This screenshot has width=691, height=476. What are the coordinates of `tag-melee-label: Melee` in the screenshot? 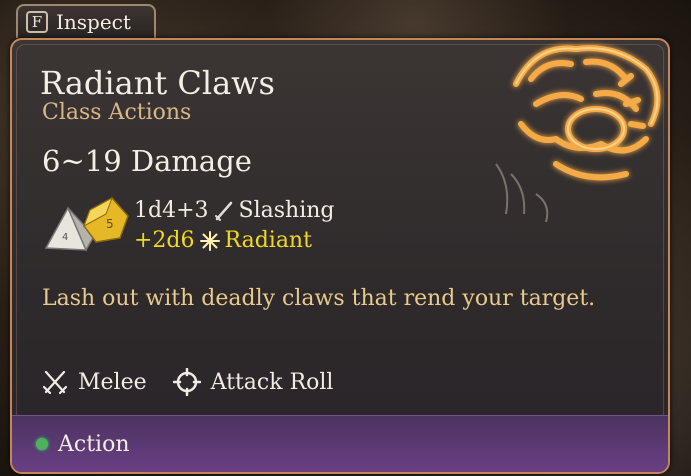 It's located at (112, 382).